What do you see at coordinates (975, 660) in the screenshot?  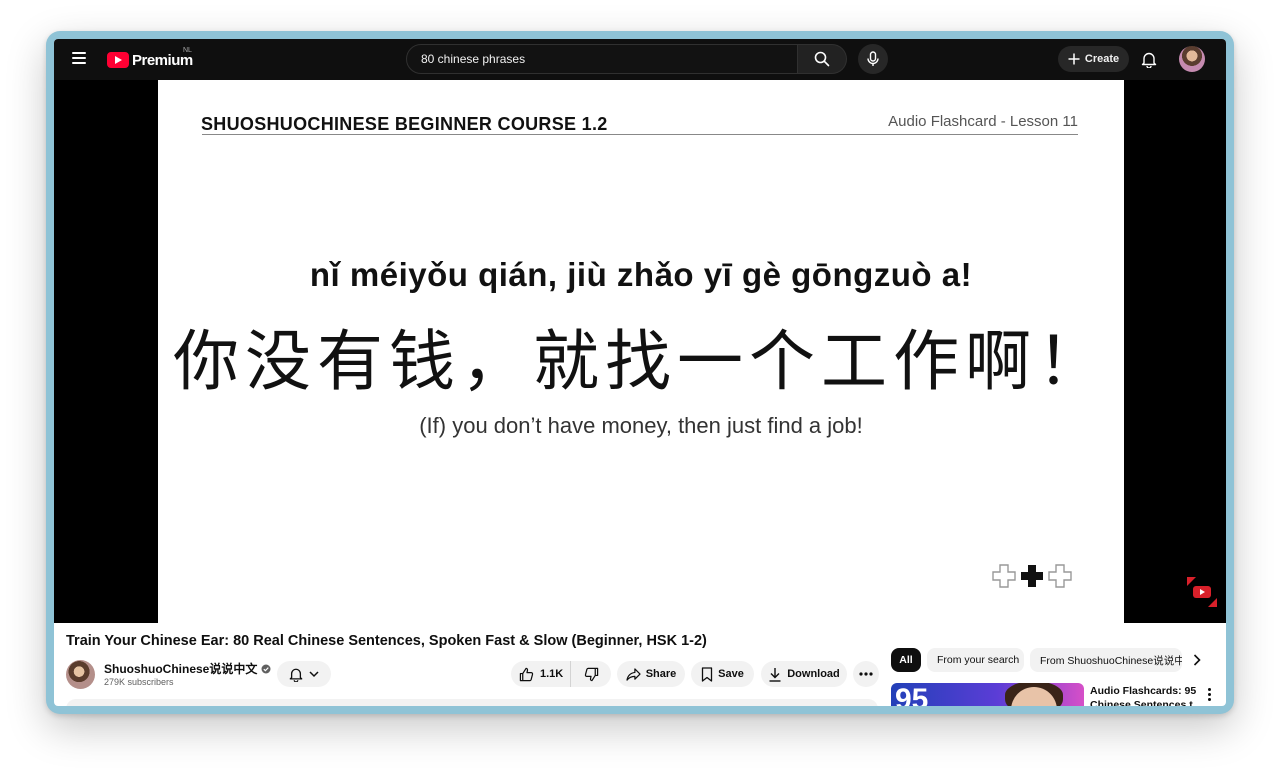 I see `chip-from-search: From your search` at bounding box center [975, 660].